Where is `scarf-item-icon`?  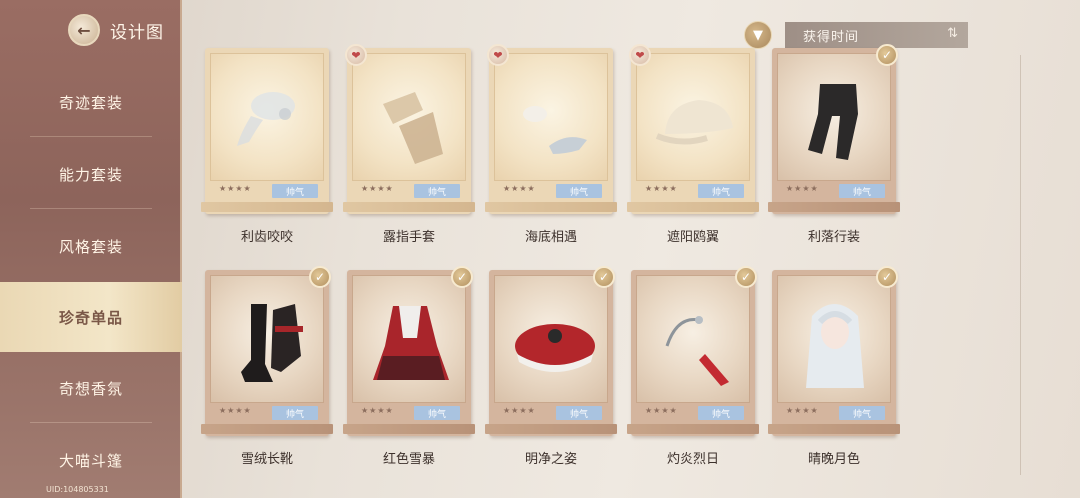
scarf-item-icon is located at coordinates (266, 119).